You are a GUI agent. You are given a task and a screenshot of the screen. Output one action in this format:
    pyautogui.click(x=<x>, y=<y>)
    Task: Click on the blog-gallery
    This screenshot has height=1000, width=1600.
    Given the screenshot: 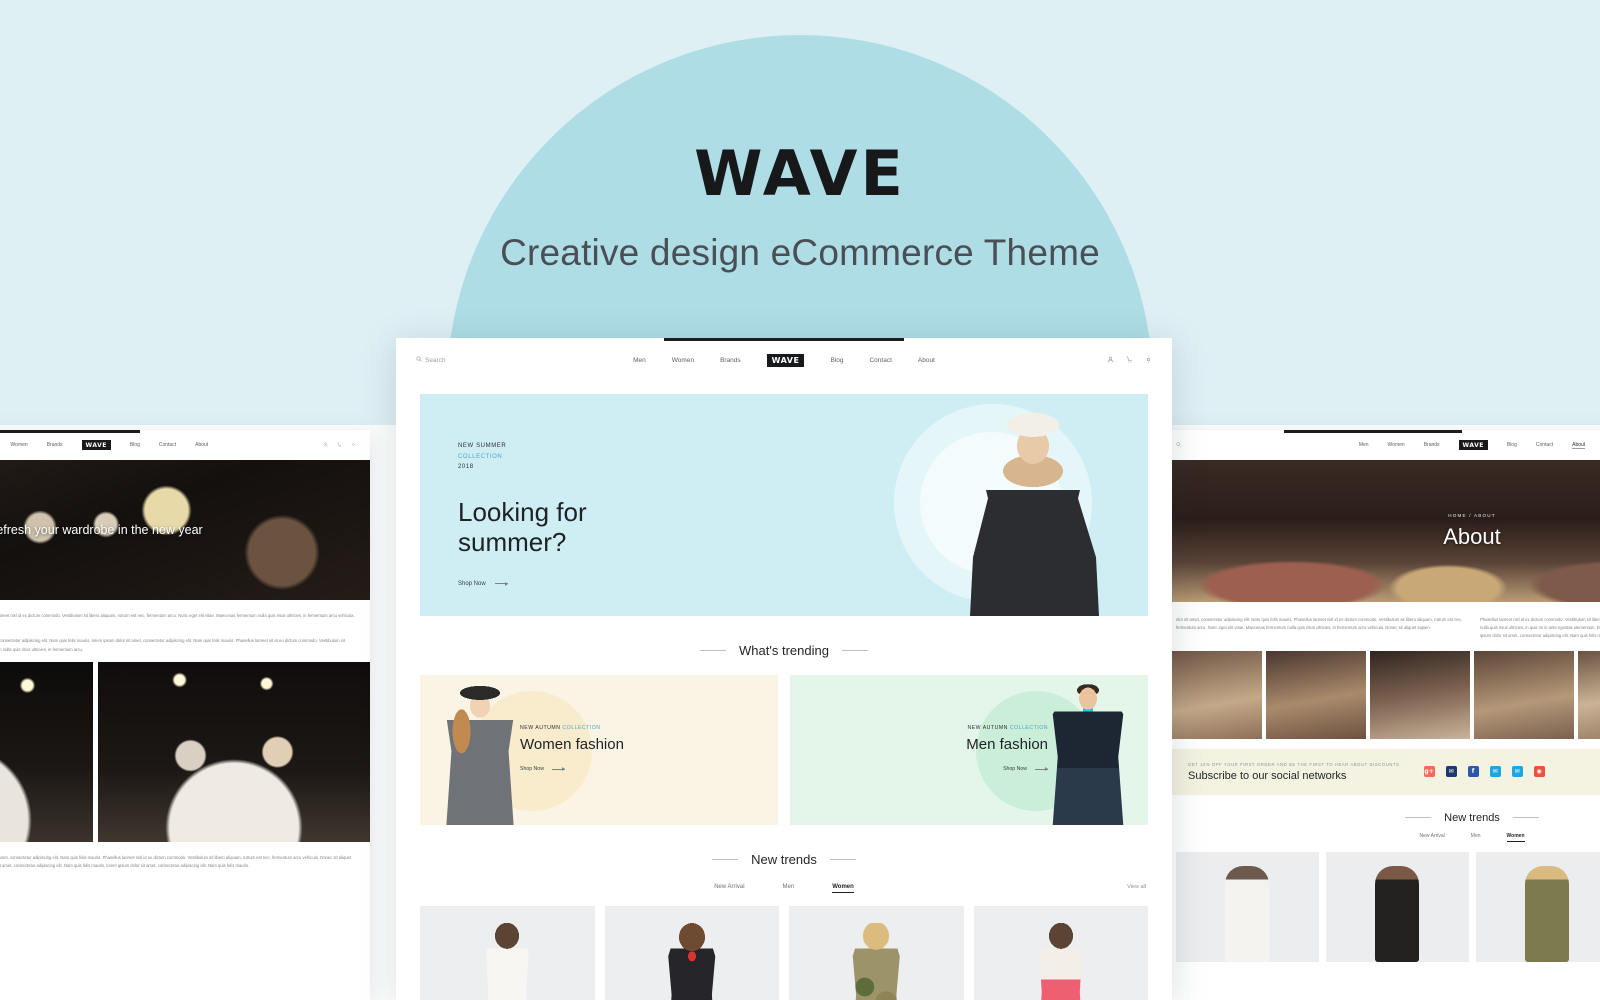 What is the action you would take?
    pyautogui.click(x=185, y=751)
    